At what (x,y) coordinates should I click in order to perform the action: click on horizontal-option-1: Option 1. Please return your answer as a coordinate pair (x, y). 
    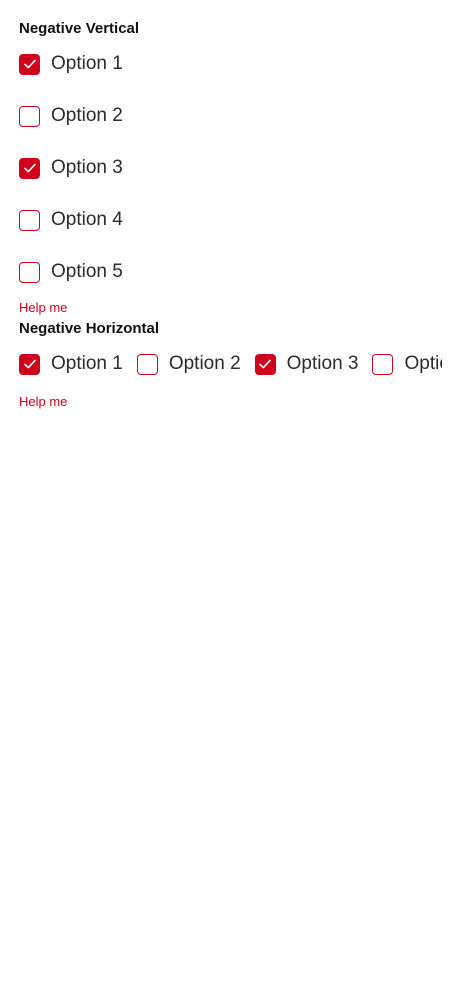
    Looking at the image, I should click on (71, 364).